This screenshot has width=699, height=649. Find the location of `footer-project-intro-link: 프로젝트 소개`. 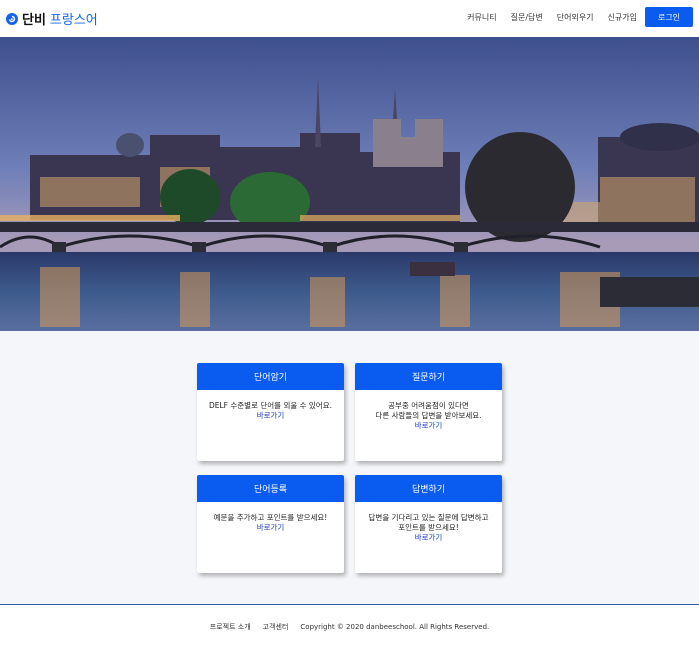

footer-project-intro-link: 프로젝트 소개 is located at coordinates (230, 627).